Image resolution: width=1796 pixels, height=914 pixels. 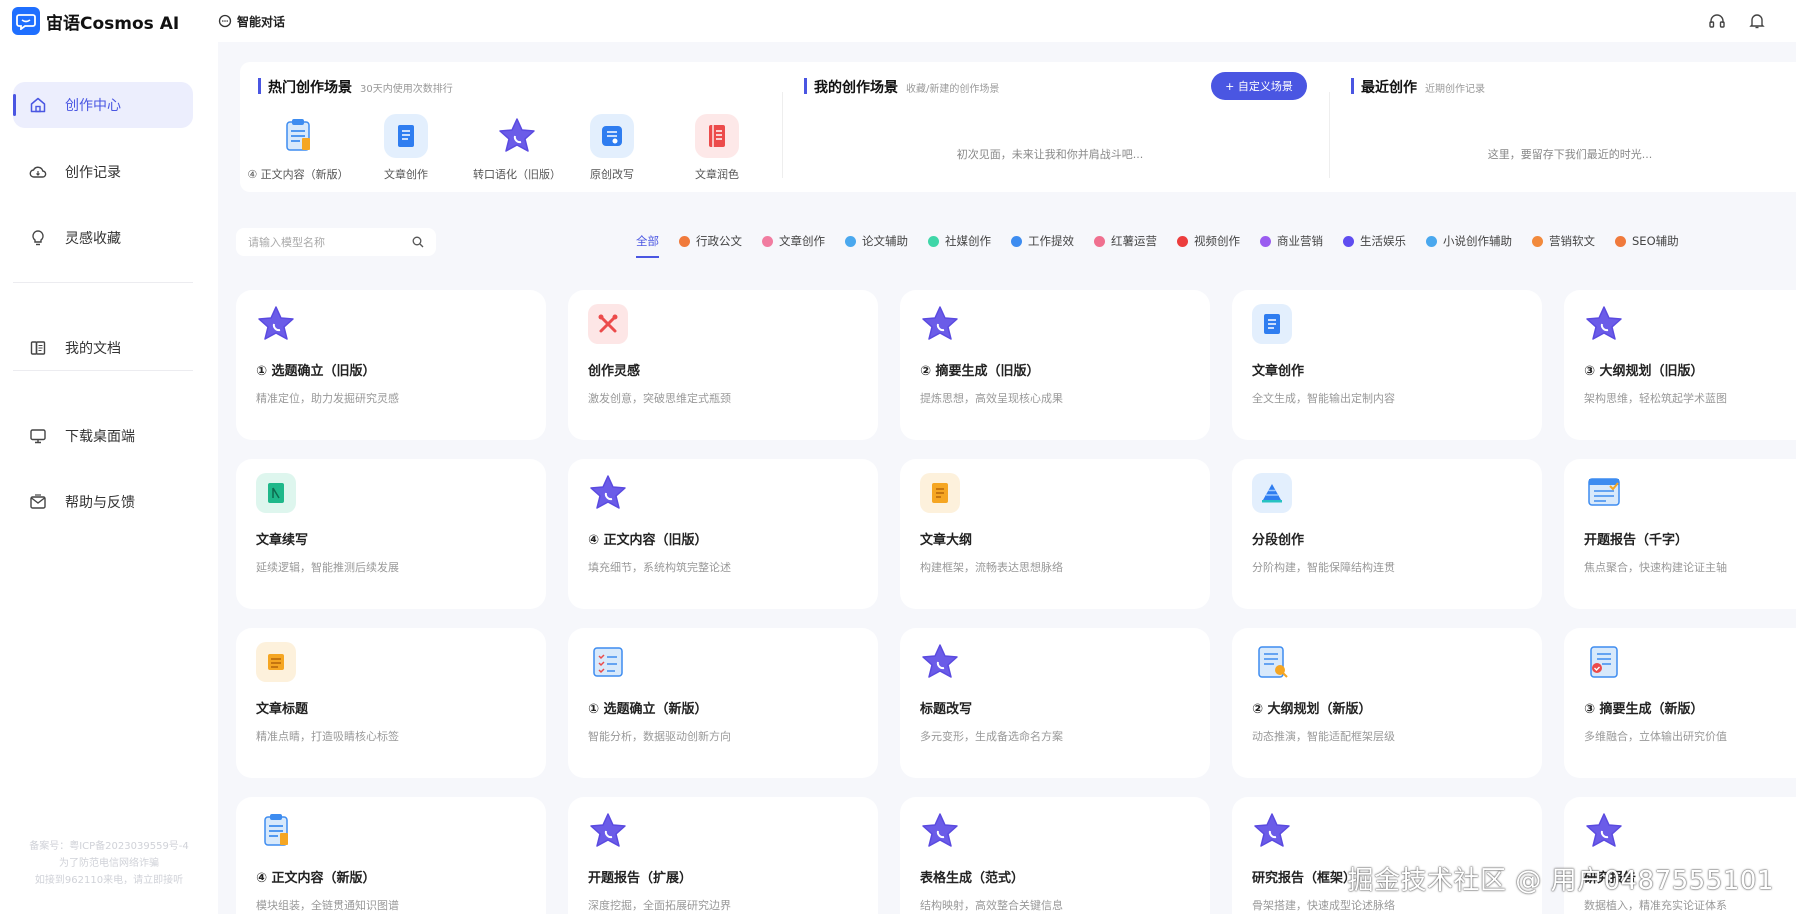 I want to click on category-tab: 工作提效, so click(x=1042, y=241).